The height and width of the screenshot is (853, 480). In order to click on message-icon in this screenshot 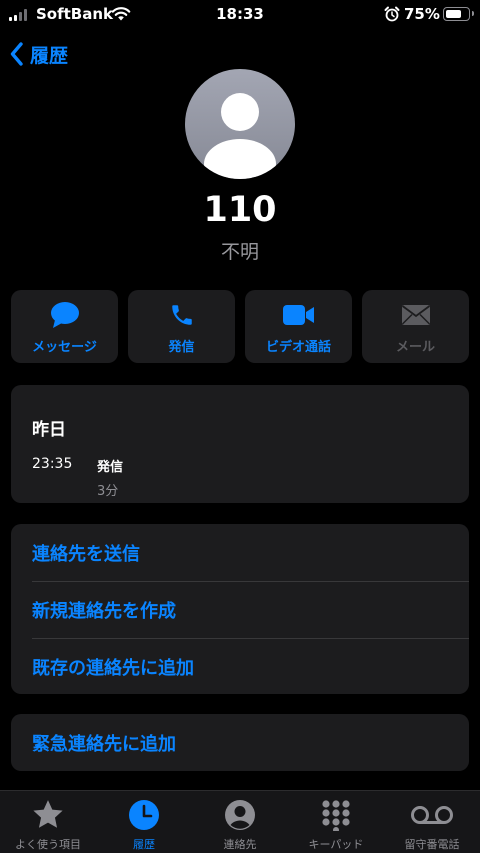, I will do `click(64, 315)`.